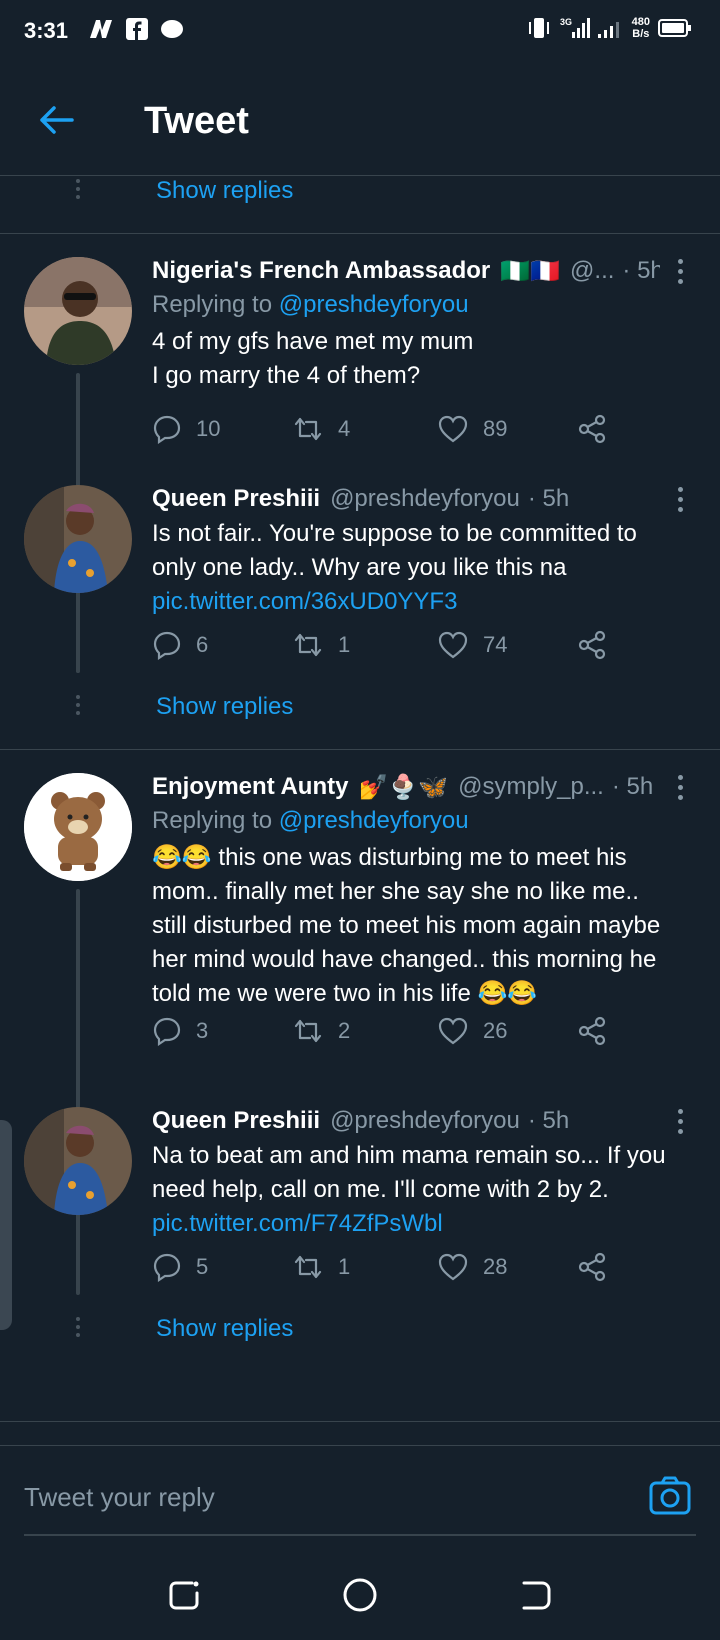 The image size is (720, 1640). I want to click on header: Tweet, so click(360, 120).